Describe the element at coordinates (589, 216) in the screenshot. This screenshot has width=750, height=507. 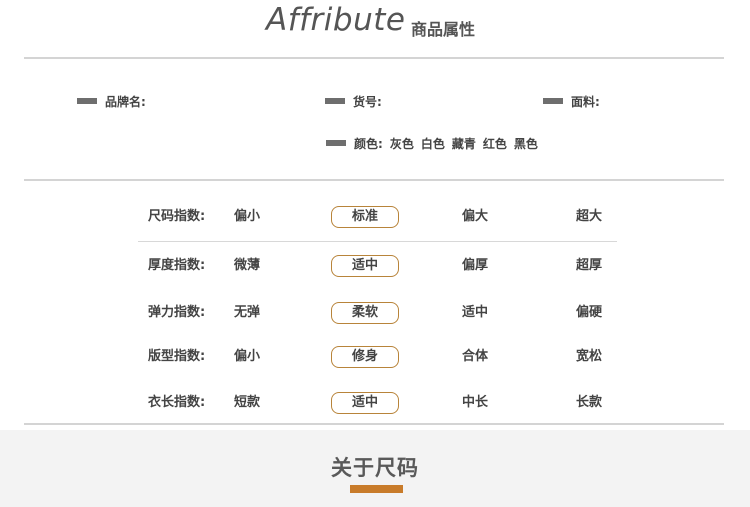
I see `index-option: 超大` at that location.